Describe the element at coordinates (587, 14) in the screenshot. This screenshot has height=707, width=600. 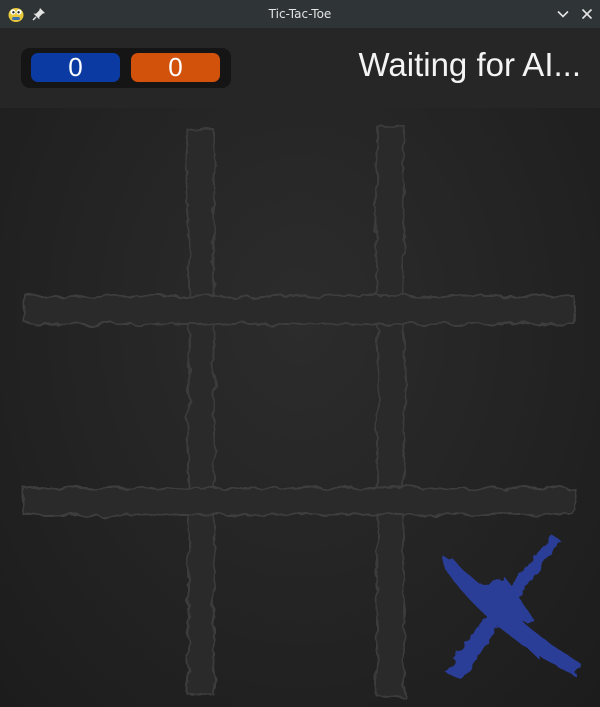
I see `close-icon` at that location.